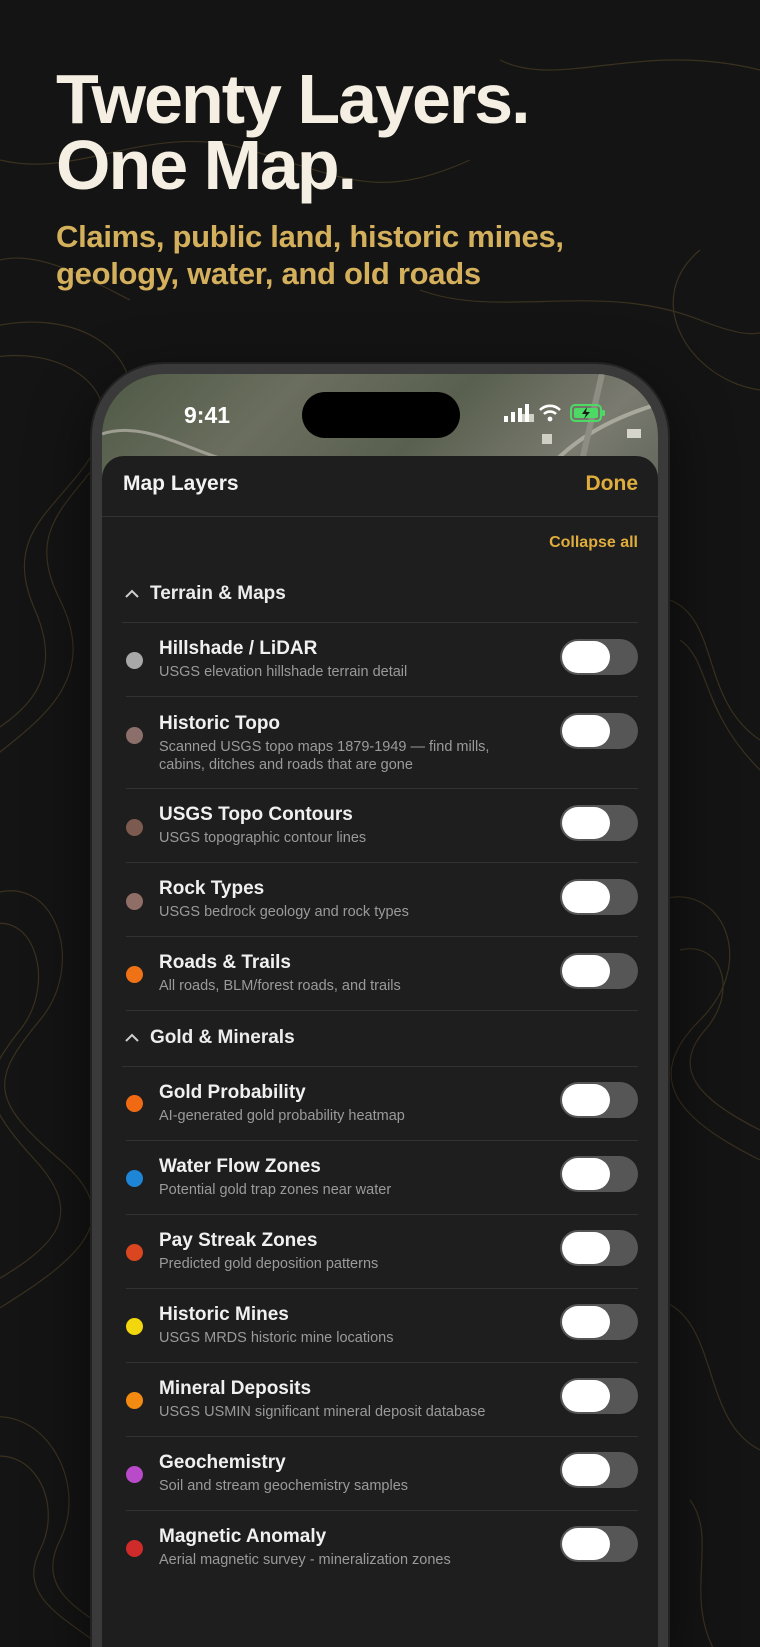 This screenshot has height=1647, width=760. Describe the element at coordinates (238, 648) in the screenshot. I see `layer-title: Hillshade / LiDAR` at that location.